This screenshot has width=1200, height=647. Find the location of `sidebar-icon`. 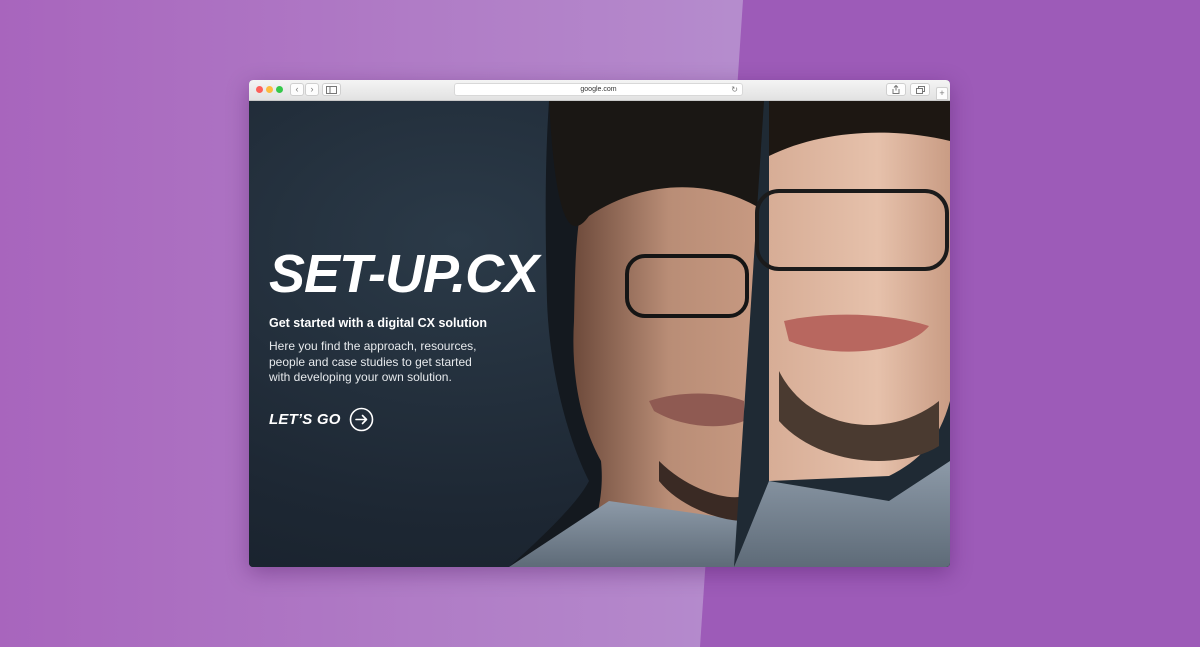

sidebar-icon is located at coordinates (331, 89).